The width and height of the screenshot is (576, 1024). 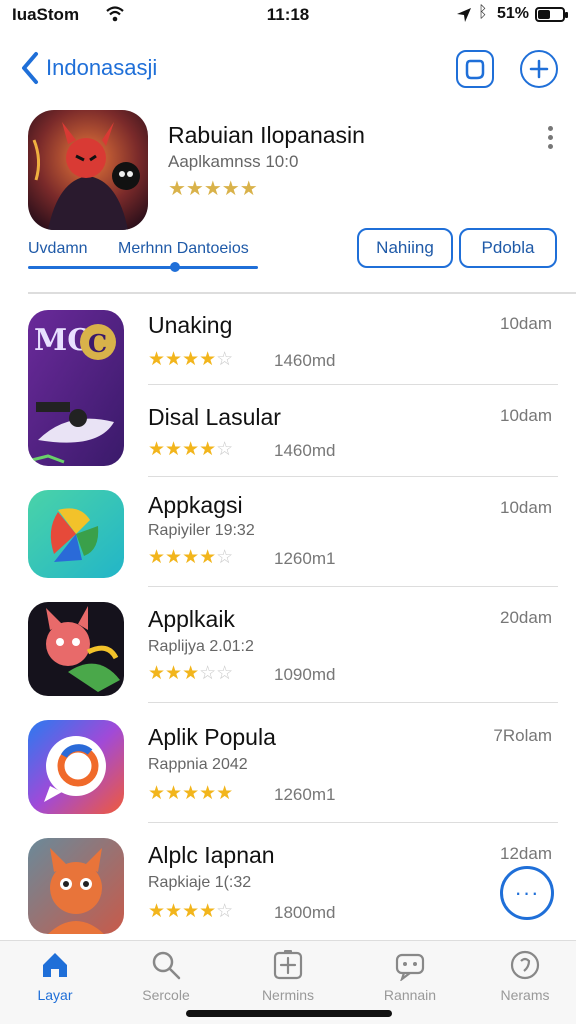 I want to click on svg-text: C, so click(x=97, y=343).